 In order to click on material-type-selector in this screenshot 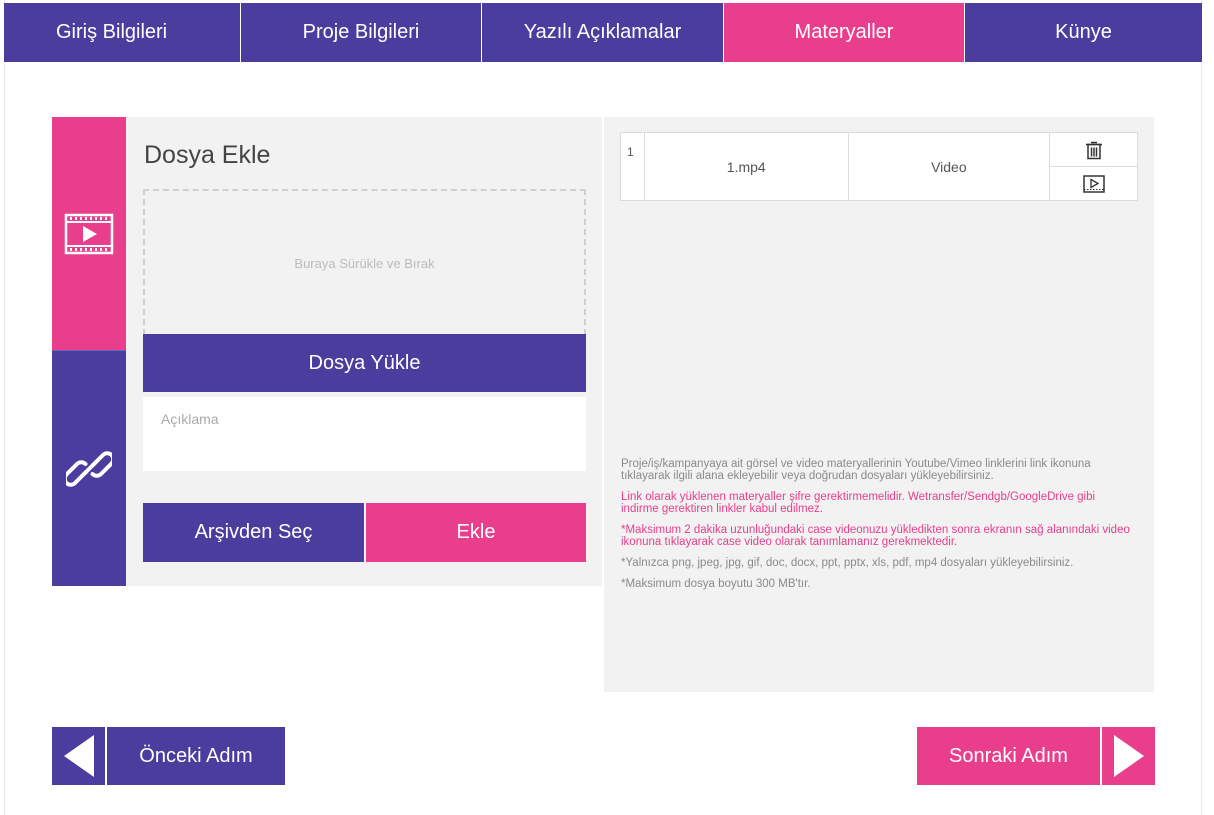, I will do `click(89, 351)`.